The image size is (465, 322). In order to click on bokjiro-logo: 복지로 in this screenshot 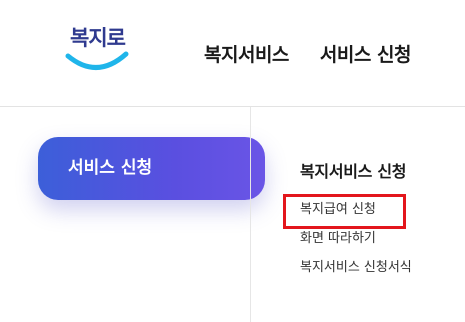, I will do `click(98, 50)`.